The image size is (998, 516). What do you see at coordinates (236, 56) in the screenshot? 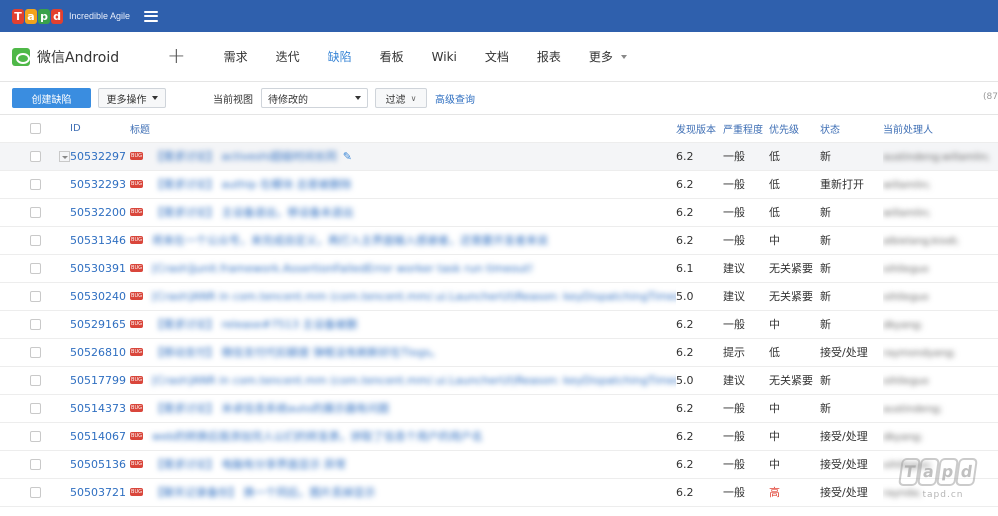
I see `tab-stories: 需求` at bounding box center [236, 56].